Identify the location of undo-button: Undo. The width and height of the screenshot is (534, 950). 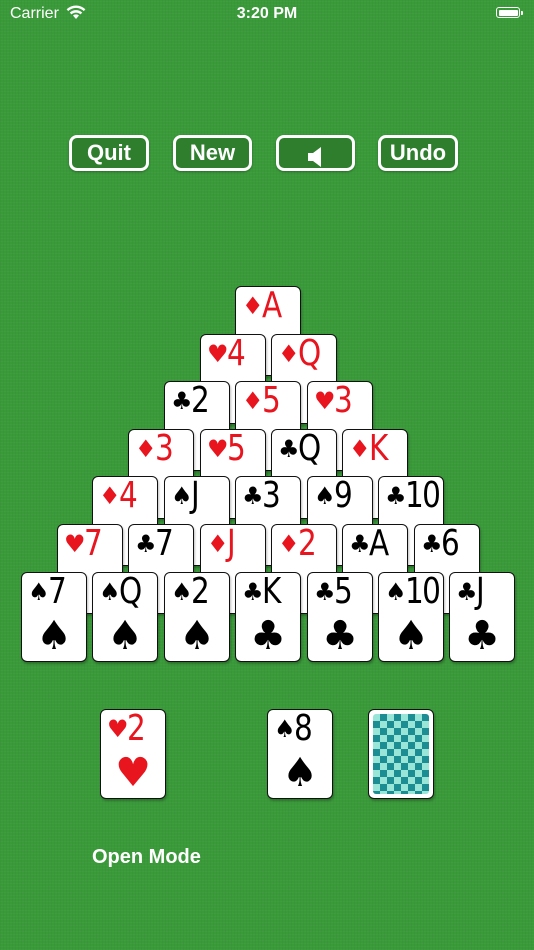
(418, 153).